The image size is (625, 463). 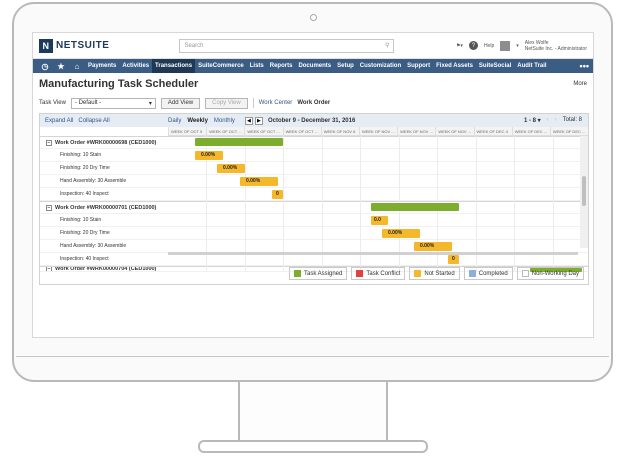 I want to click on pager: 1 - 8 ▾ ‹ › Total: 8, so click(x=556, y=120).